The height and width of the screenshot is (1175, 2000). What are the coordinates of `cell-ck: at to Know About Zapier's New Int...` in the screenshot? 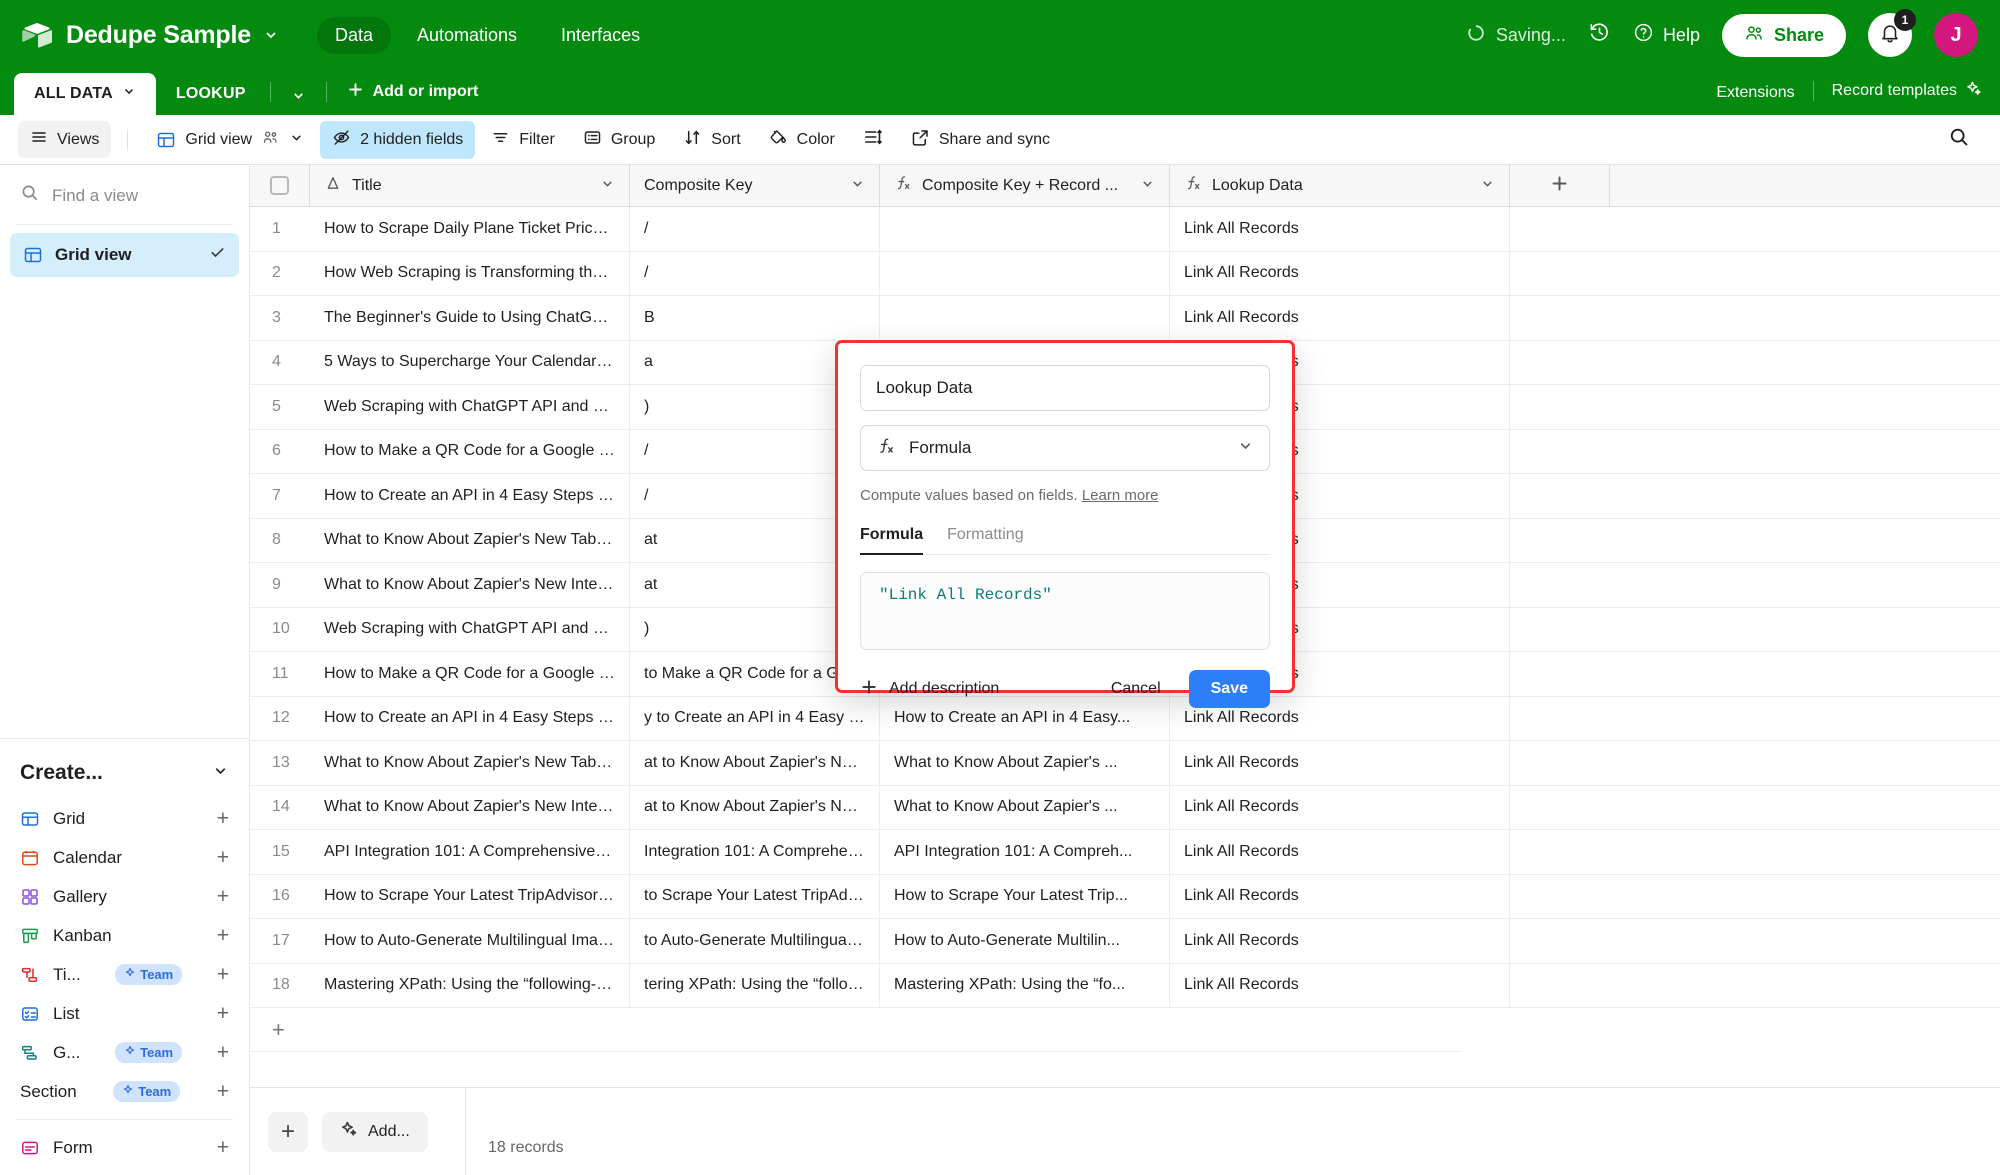 It's located at (755, 807).